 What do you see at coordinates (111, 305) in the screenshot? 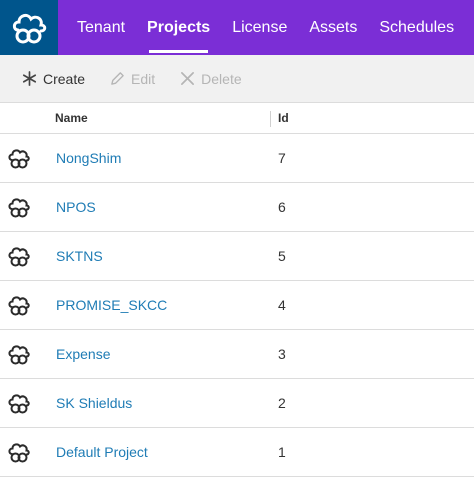
I see `project-name-link: PROMISE_SKCC` at bounding box center [111, 305].